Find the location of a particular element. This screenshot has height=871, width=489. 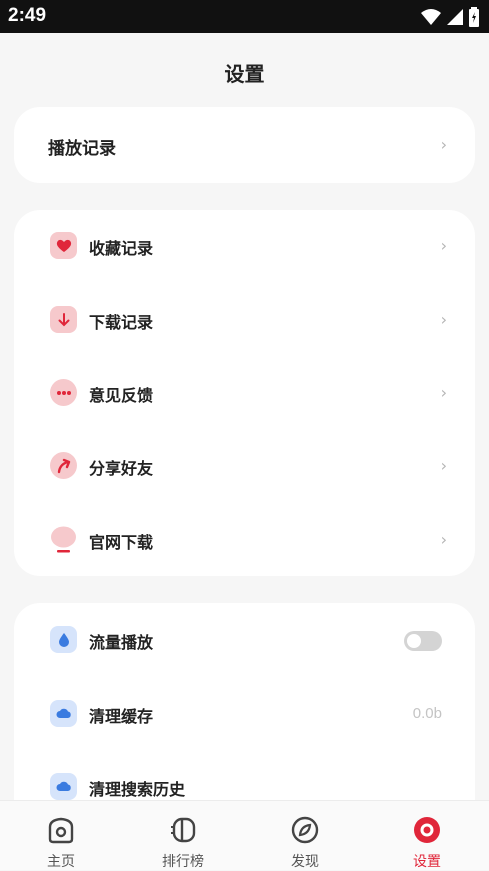

tab-label: 主页 is located at coordinates (61, 862).